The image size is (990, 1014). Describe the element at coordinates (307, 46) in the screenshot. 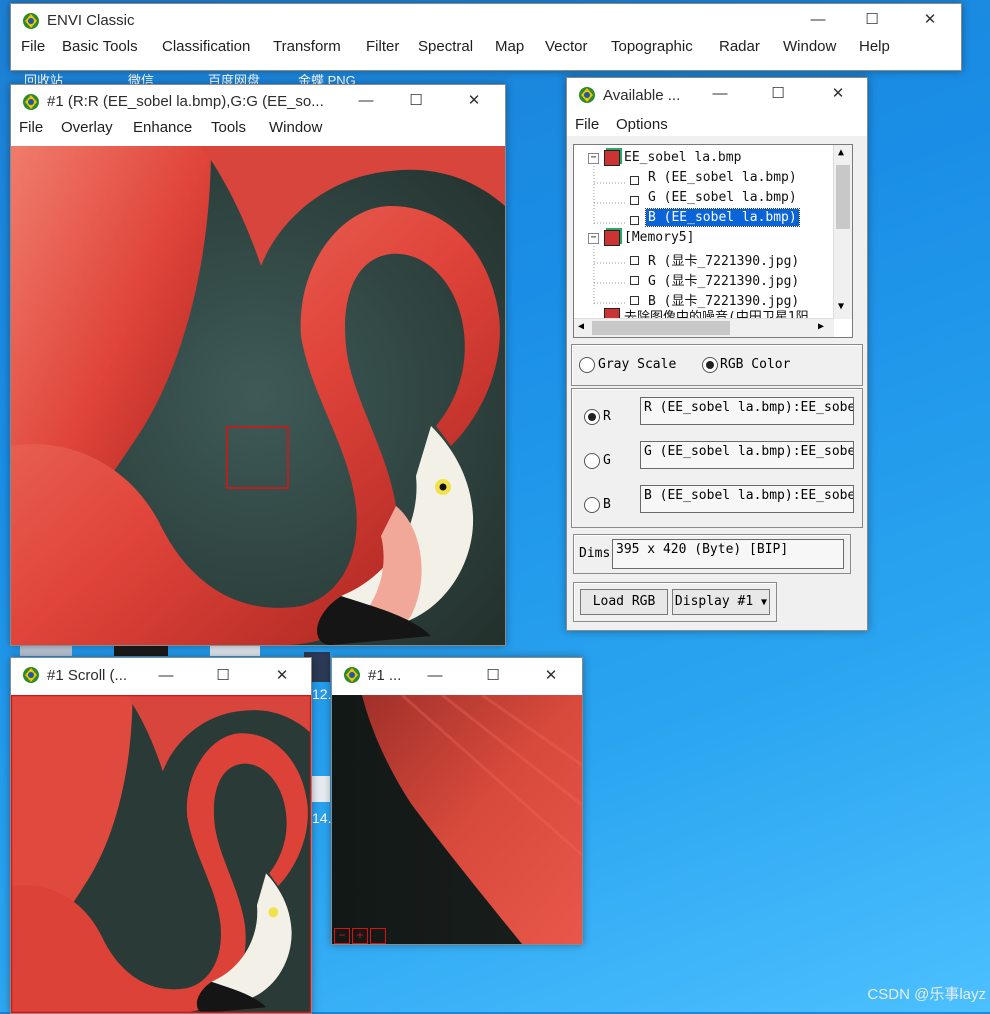

I see `menu-transform: Transform` at that location.